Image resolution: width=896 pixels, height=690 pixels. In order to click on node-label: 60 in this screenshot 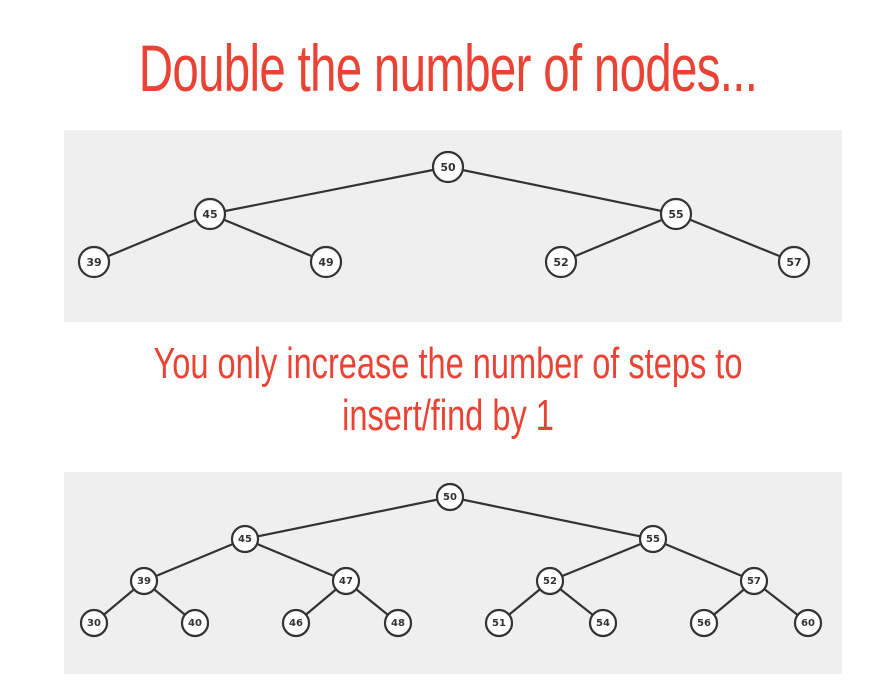, I will do `click(808, 623)`.